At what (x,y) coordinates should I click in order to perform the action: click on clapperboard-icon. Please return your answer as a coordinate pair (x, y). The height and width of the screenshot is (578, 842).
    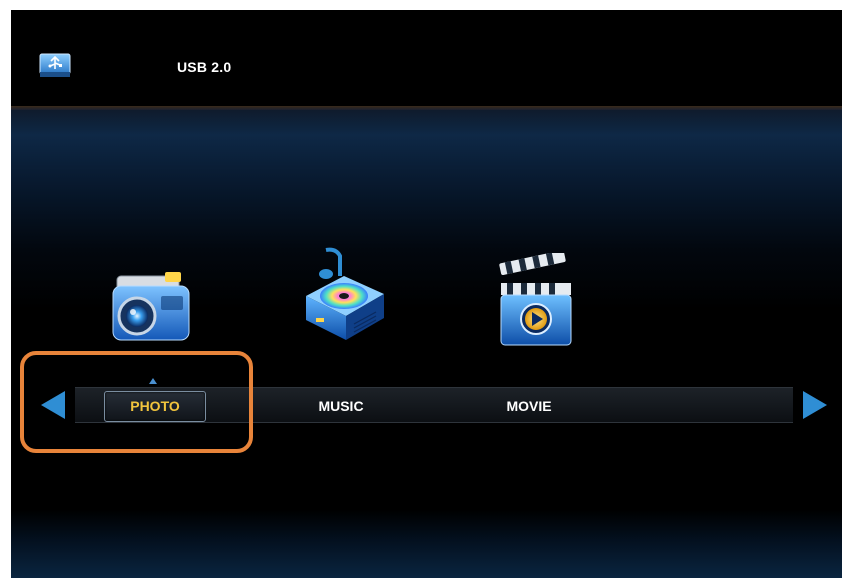
    Looking at the image, I should click on (537, 301).